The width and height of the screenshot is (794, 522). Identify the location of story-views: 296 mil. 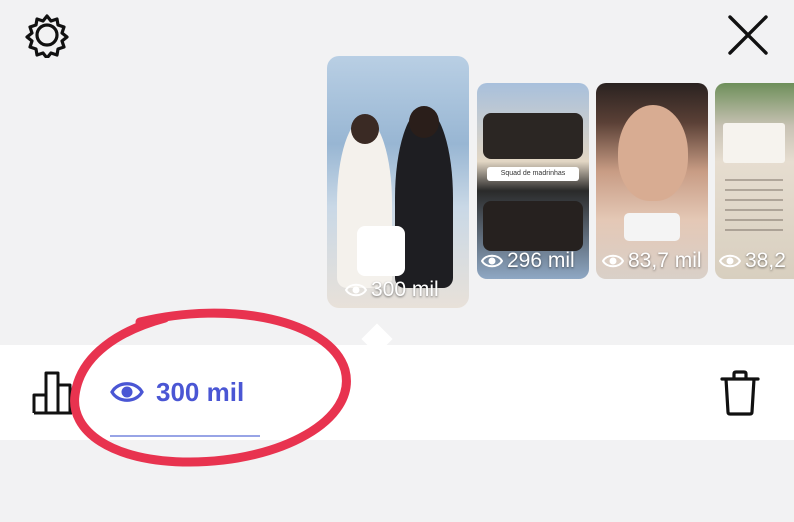
(535, 261).